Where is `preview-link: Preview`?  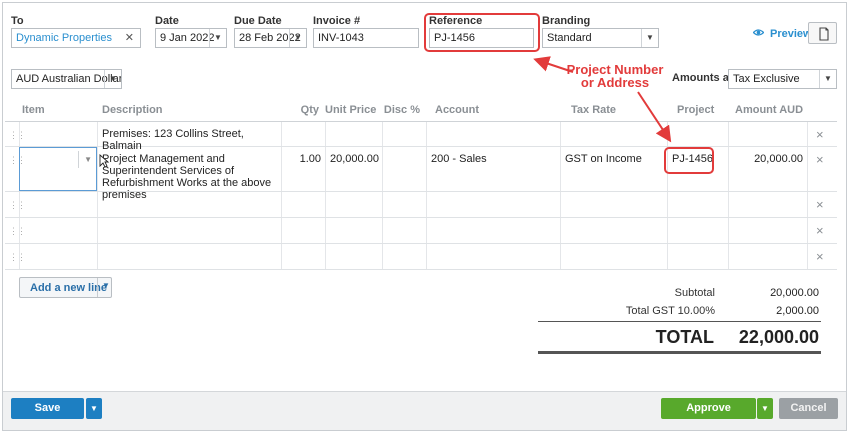 preview-link: Preview is located at coordinates (782, 33).